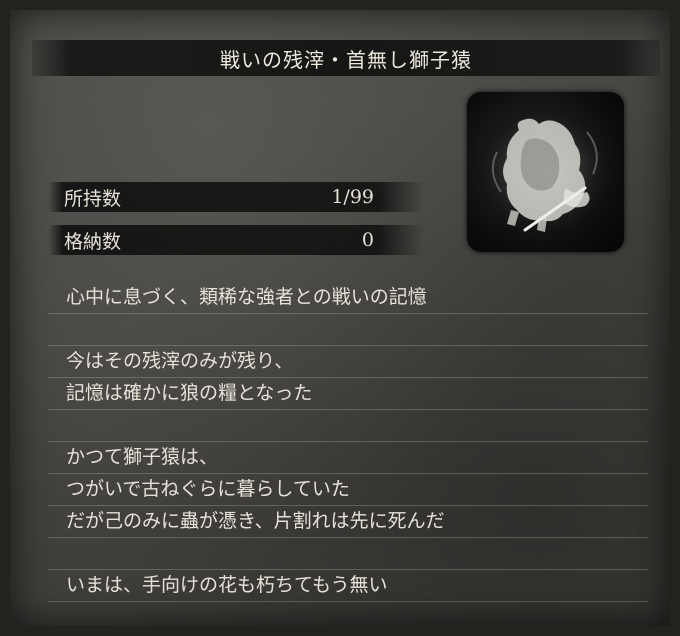  Describe the element at coordinates (348, 490) in the screenshot. I see `description-line: つがいで古ねぐらに暮らしていた` at that location.